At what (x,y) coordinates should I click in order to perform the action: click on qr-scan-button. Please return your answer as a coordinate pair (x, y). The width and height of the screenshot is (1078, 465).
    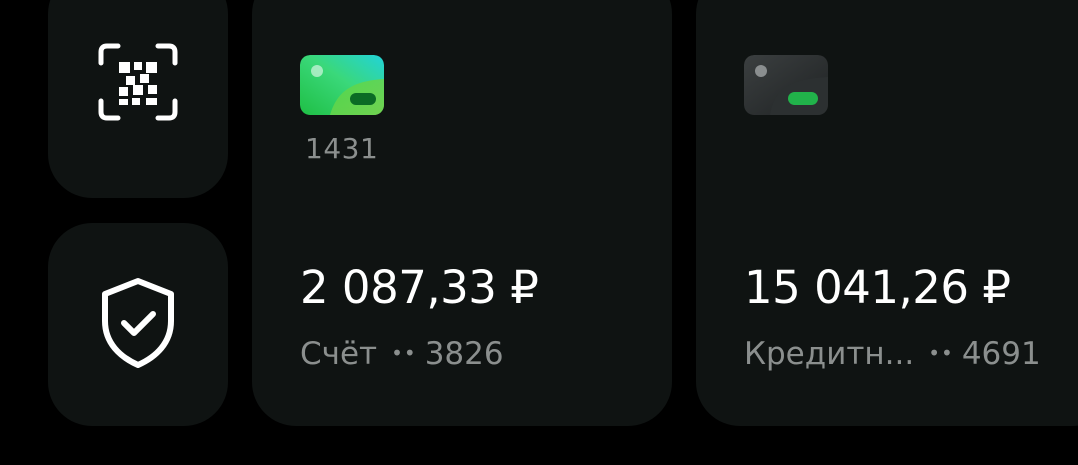
    Looking at the image, I should click on (138, 99).